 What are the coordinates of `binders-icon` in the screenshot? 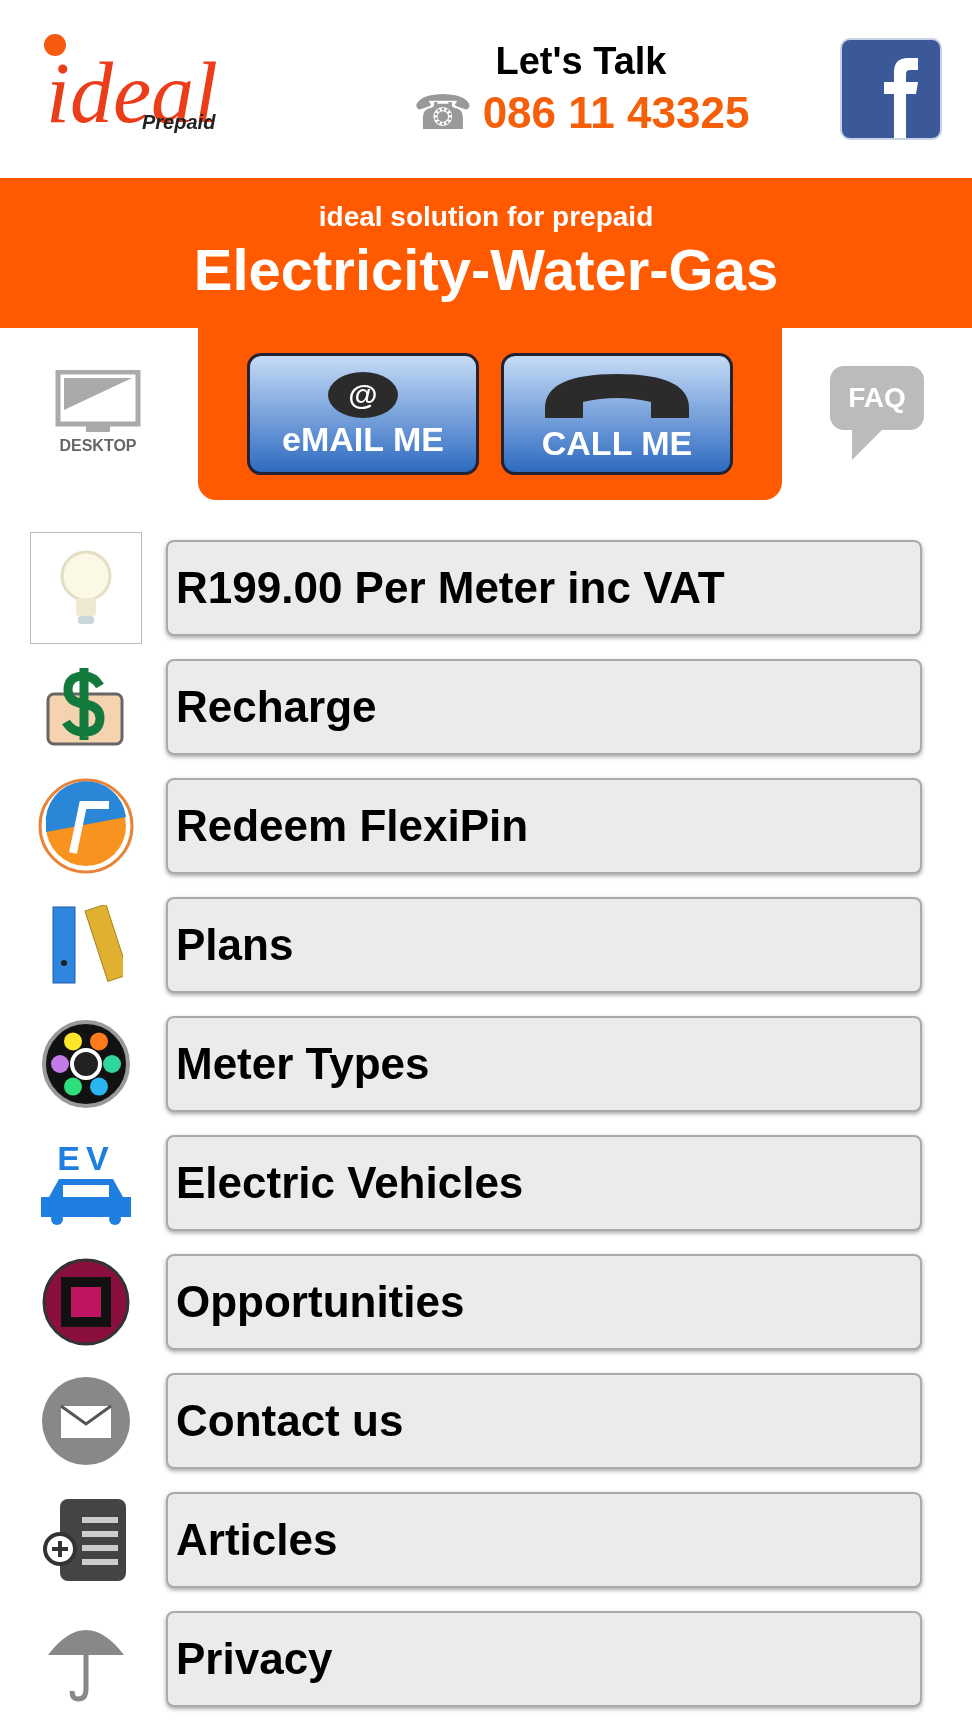 It's located at (86, 945).